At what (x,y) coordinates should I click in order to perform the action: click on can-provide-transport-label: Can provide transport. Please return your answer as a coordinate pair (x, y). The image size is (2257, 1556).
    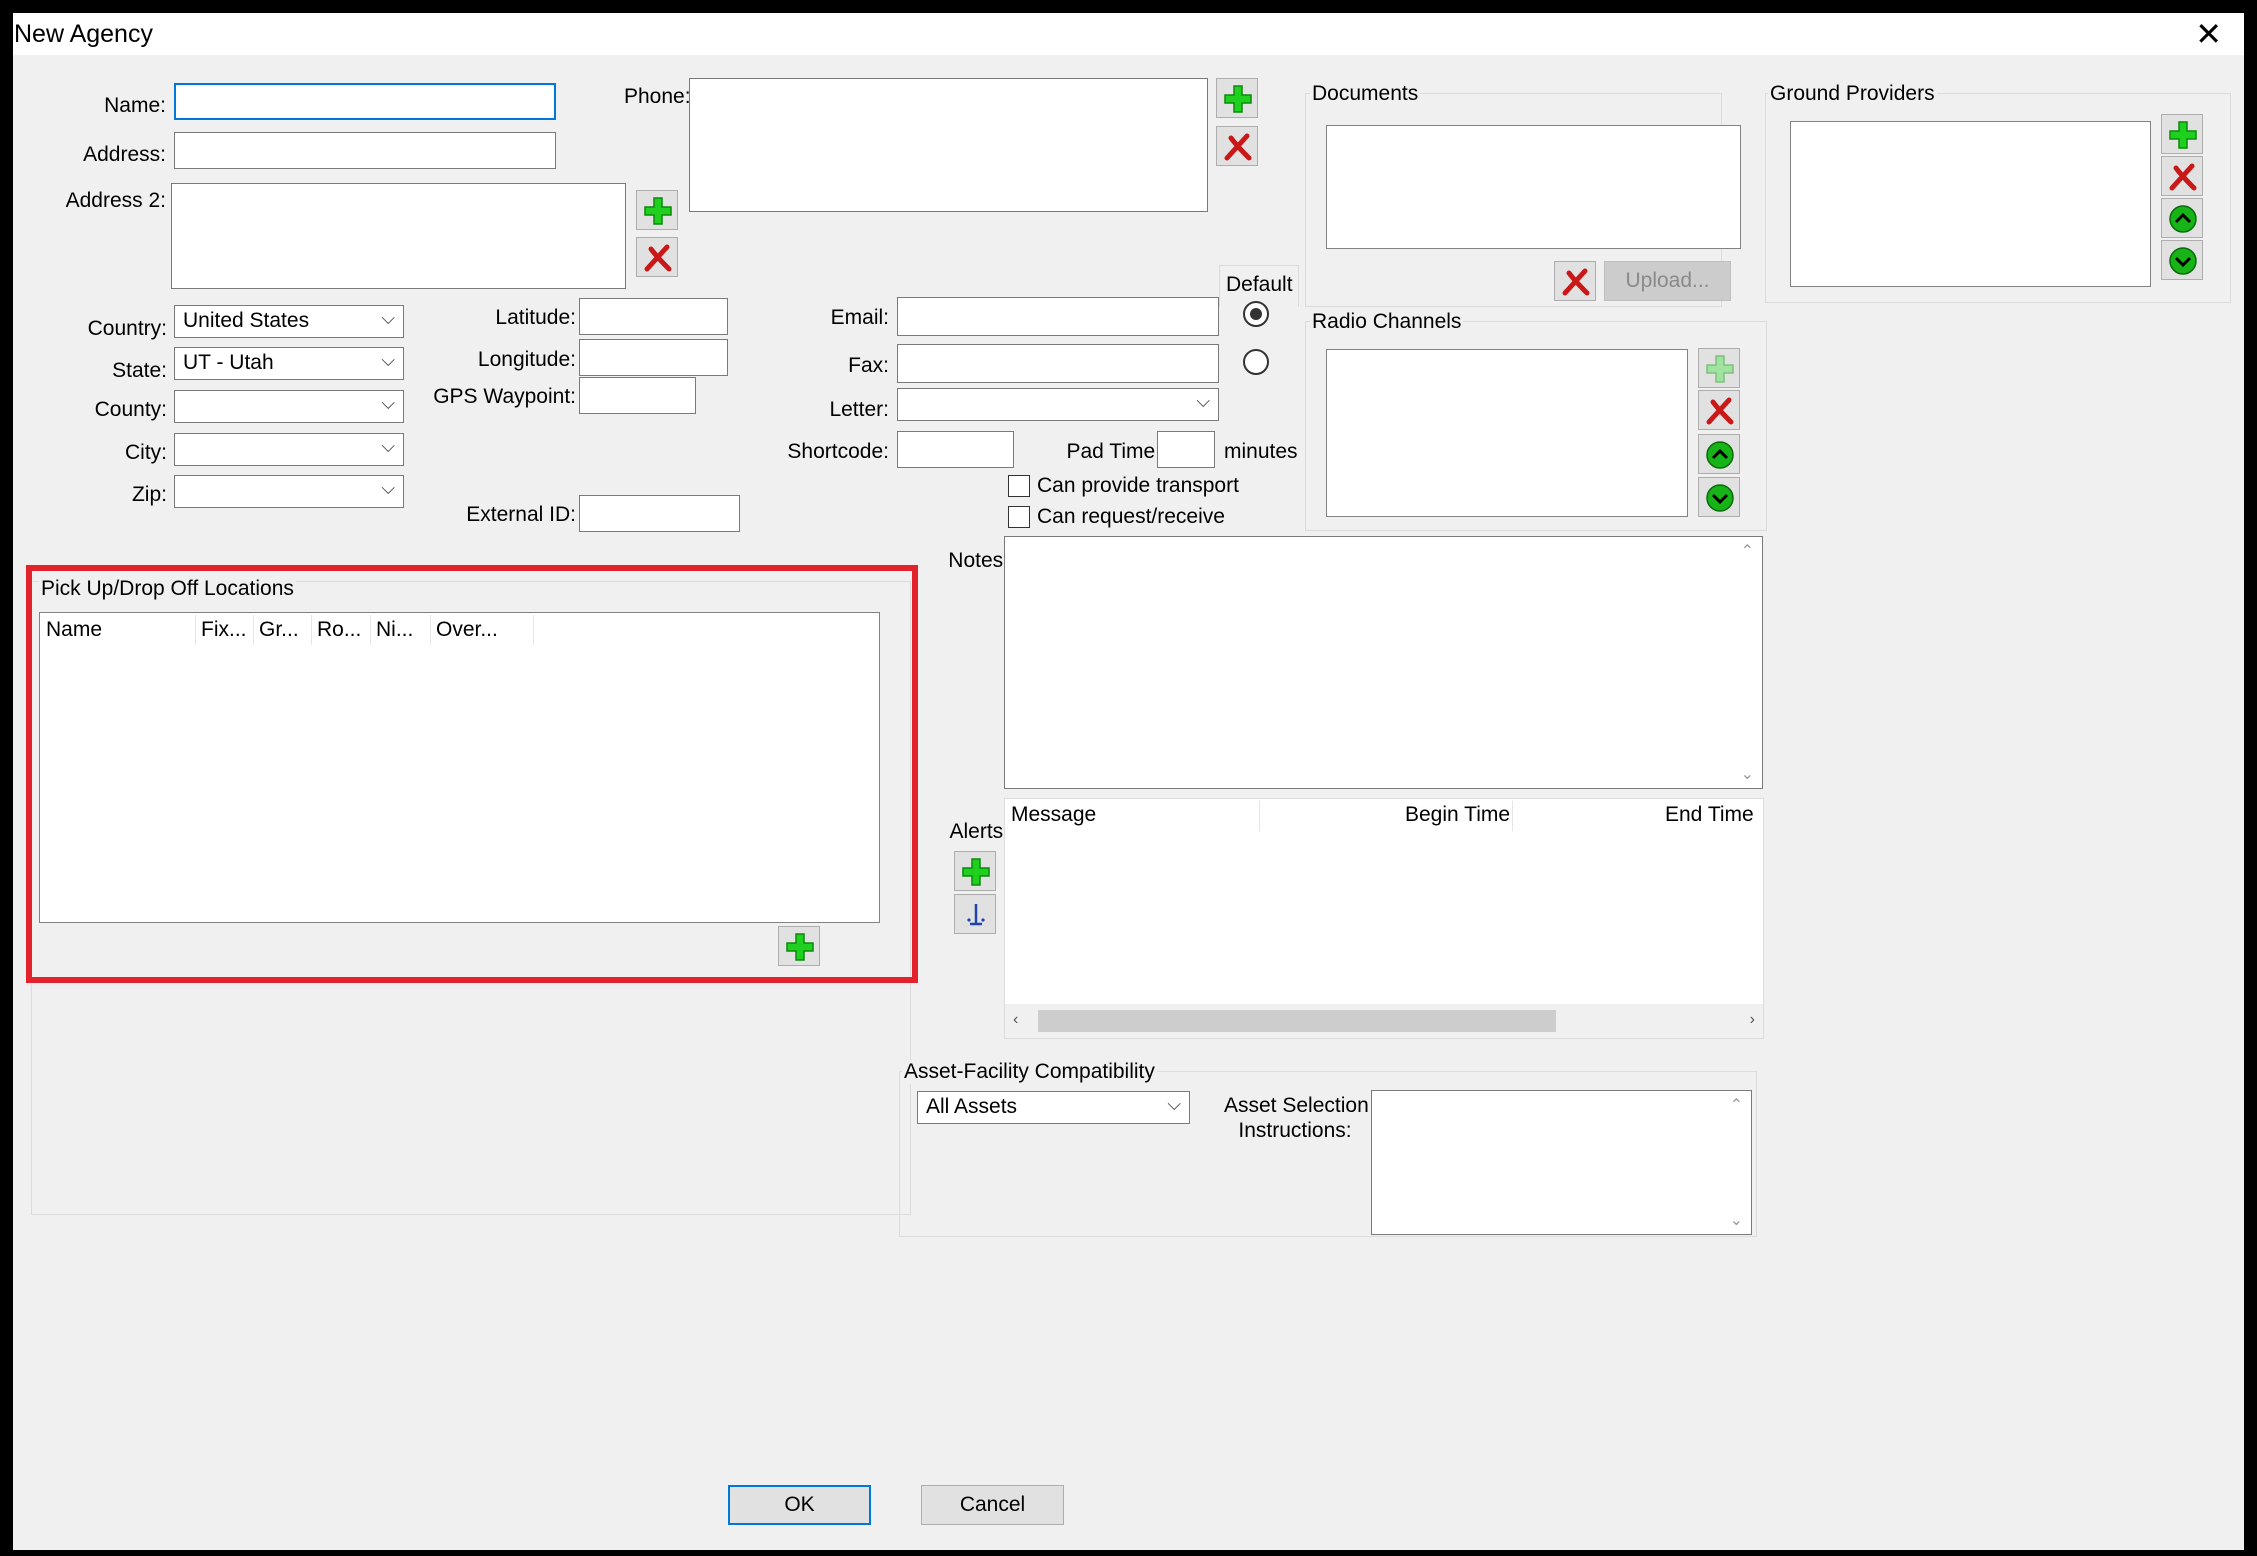
    Looking at the image, I should click on (1138, 485).